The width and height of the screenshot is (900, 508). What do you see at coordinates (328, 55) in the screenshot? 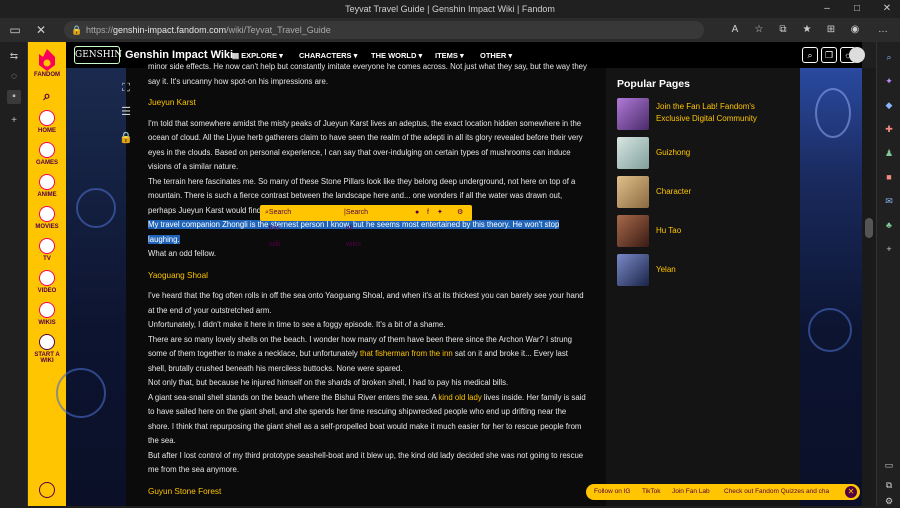
I see `menu-characters: CHARACTERS ▾` at bounding box center [328, 55].